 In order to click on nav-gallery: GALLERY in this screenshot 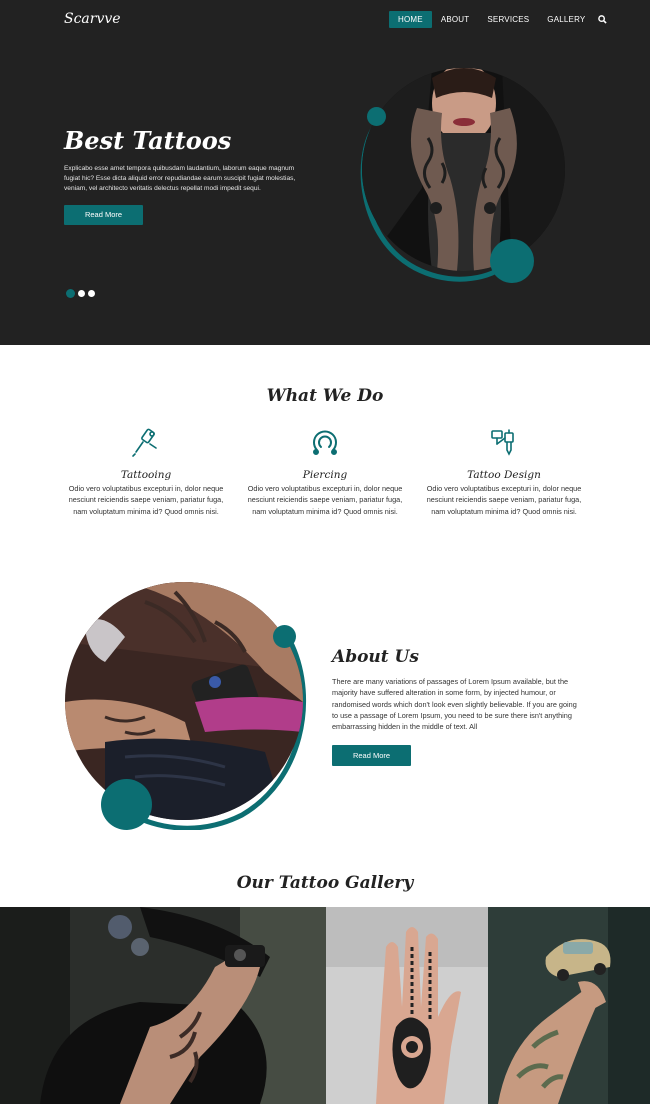, I will do `click(566, 19)`.